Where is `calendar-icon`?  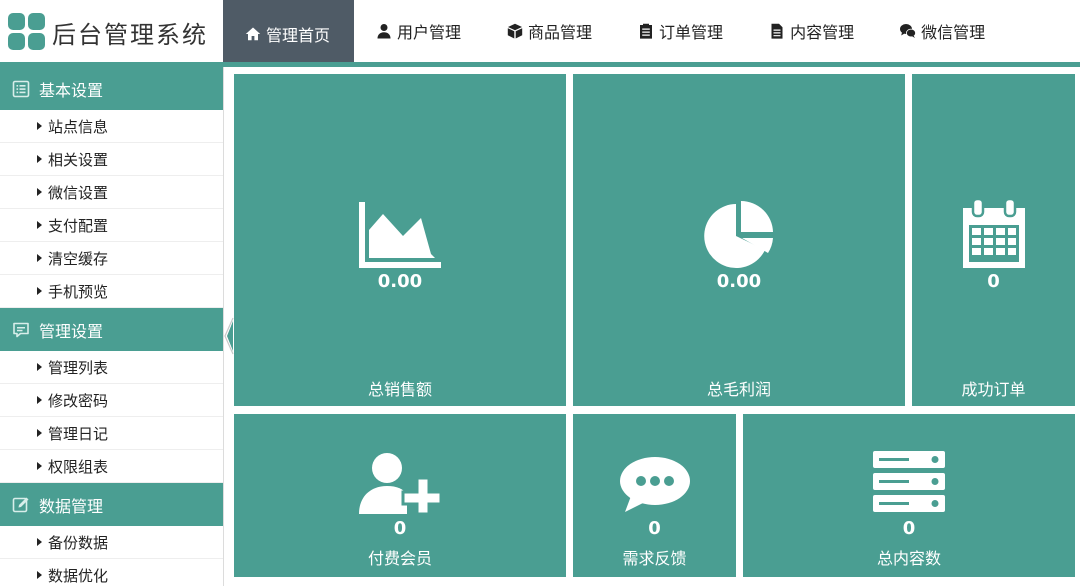
calendar-icon is located at coordinates (993, 233).